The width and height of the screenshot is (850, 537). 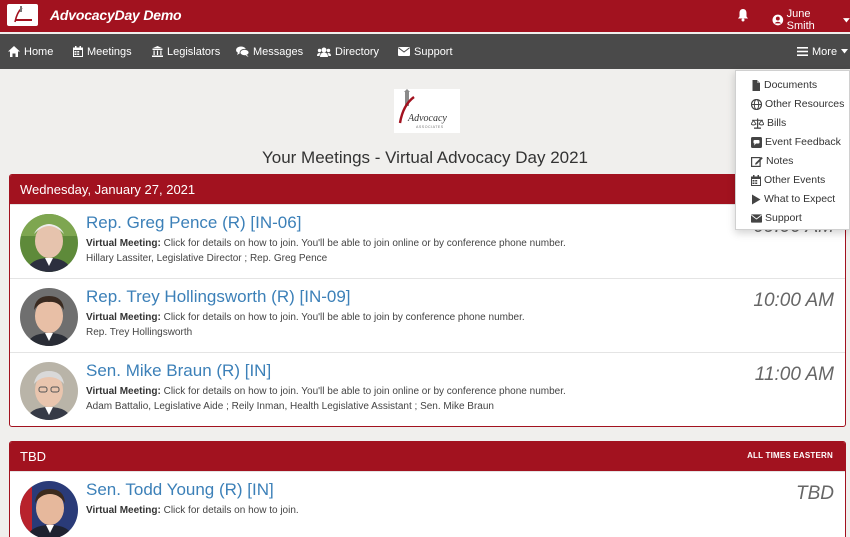 What do you see at coordinates (278, 51) in the screenshot?
I see `nav-messages-label: Messages` at bounding box center [278, 51].